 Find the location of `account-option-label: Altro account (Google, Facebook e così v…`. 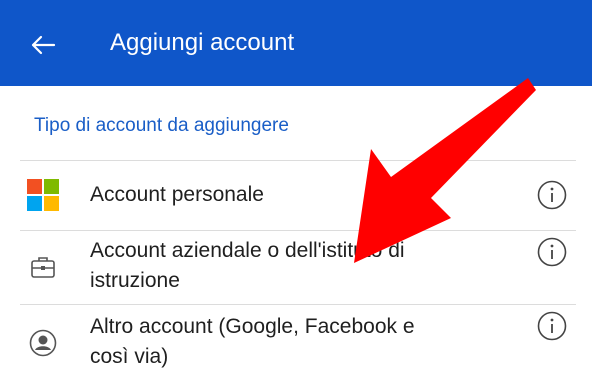

account-option-label: Altro account (Google, Facebook e così v… is located at coordinates (252, 341).